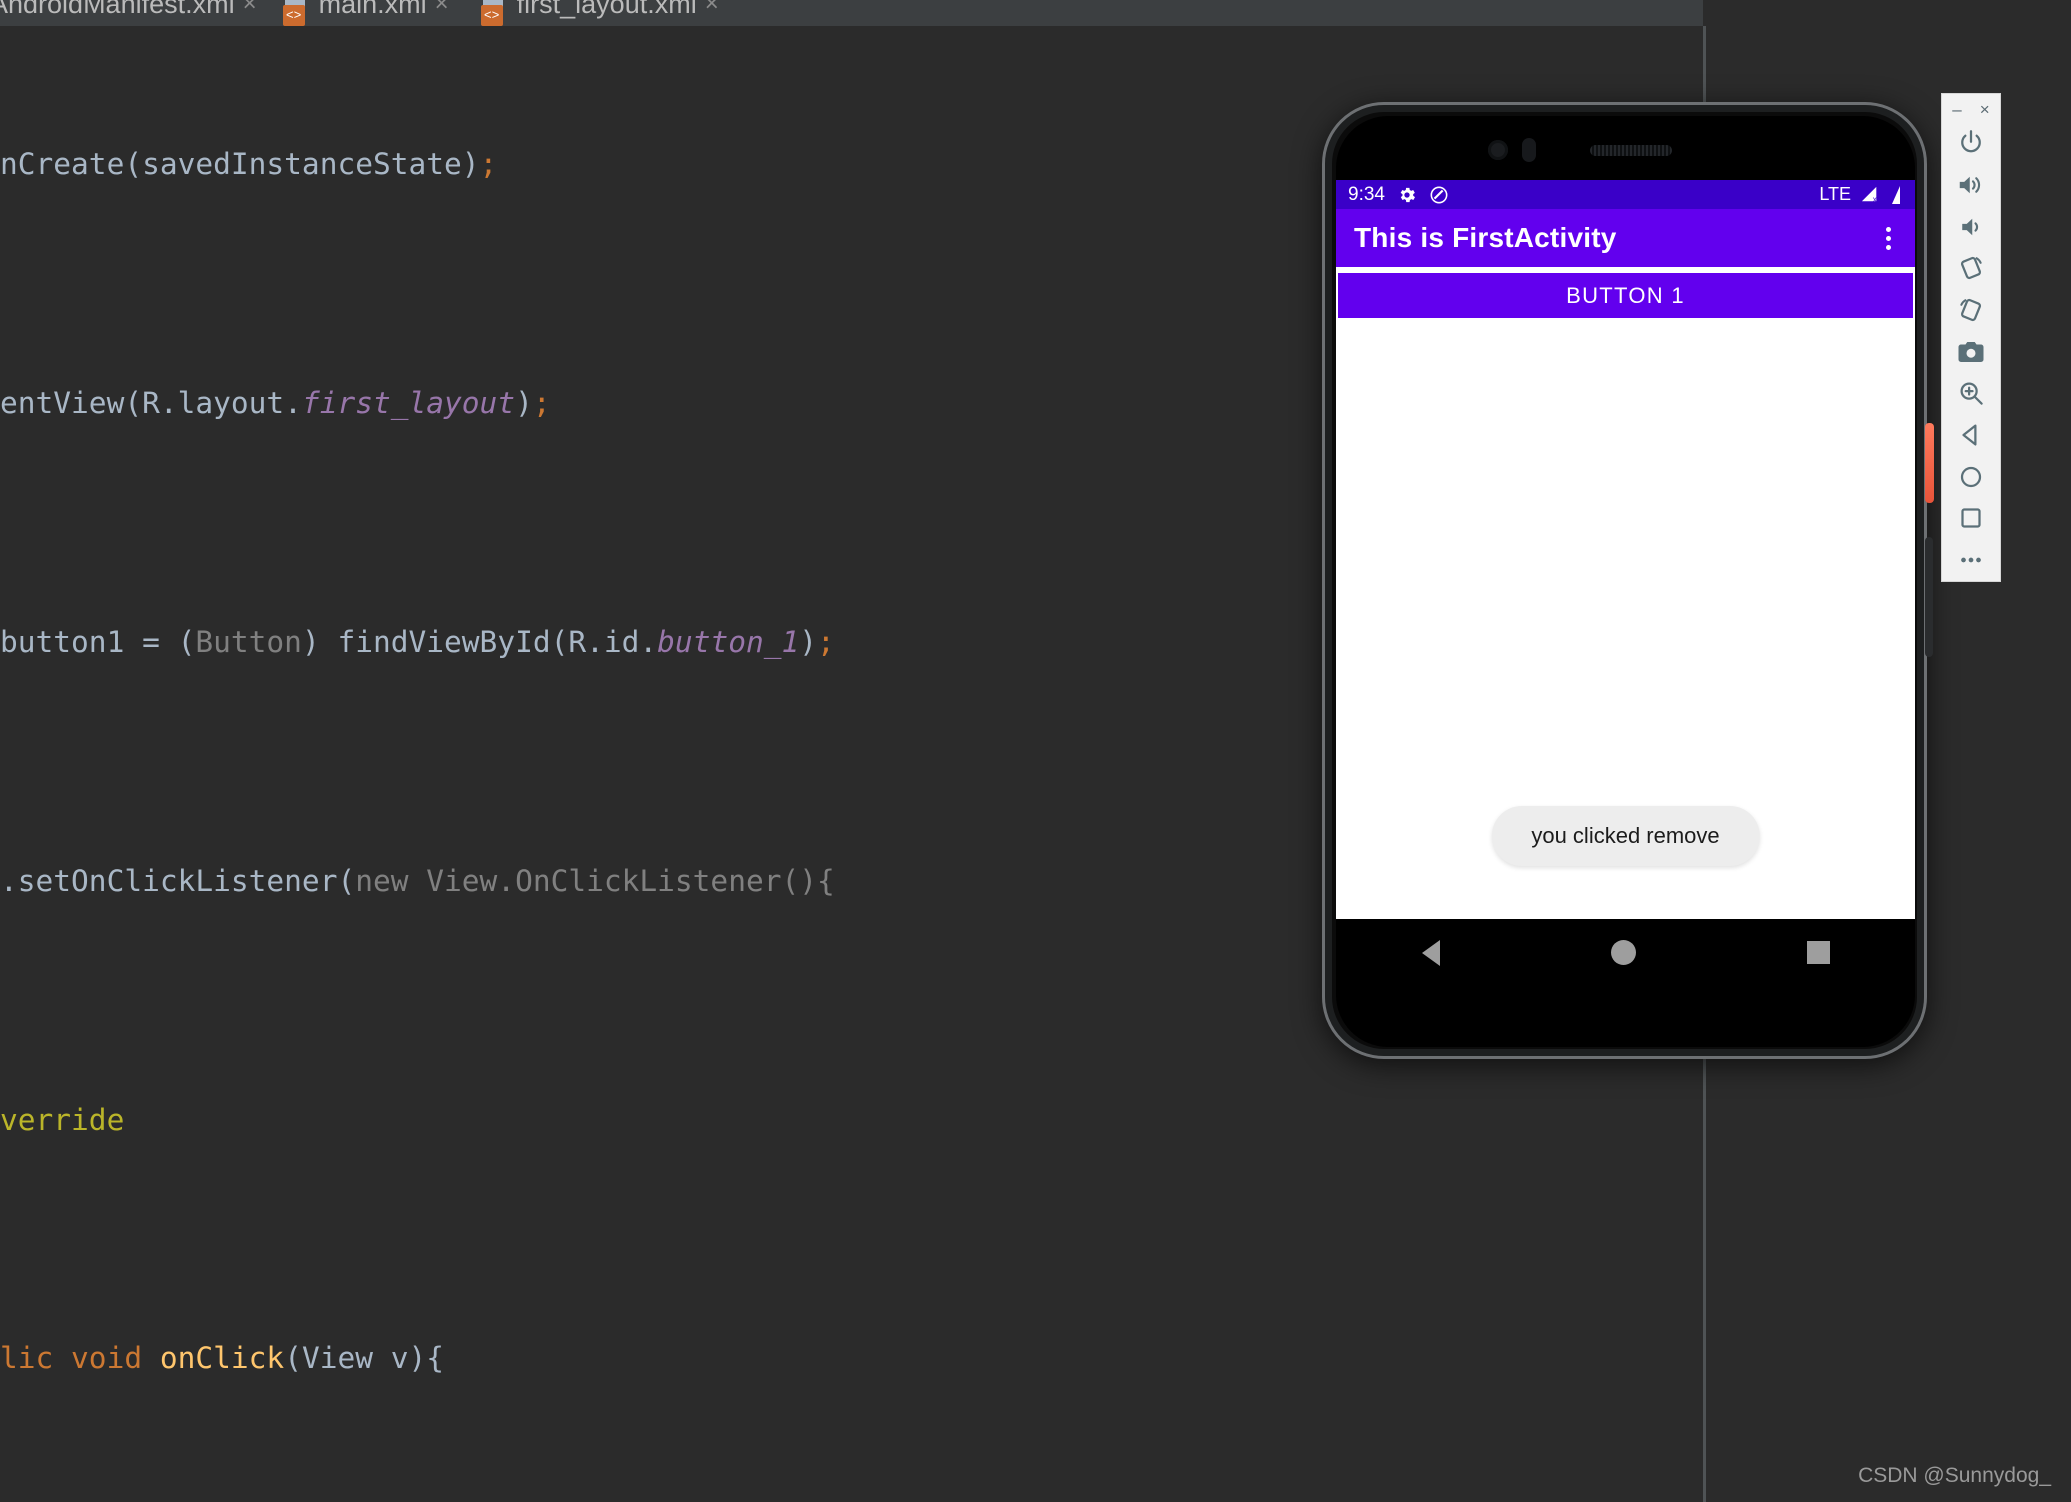 This screenshot has width=2071, height=1502. What do you see at coordinates (1529, 150) in the screenshot?
I see `sensor-icon` at bounding box center [1529, 150].